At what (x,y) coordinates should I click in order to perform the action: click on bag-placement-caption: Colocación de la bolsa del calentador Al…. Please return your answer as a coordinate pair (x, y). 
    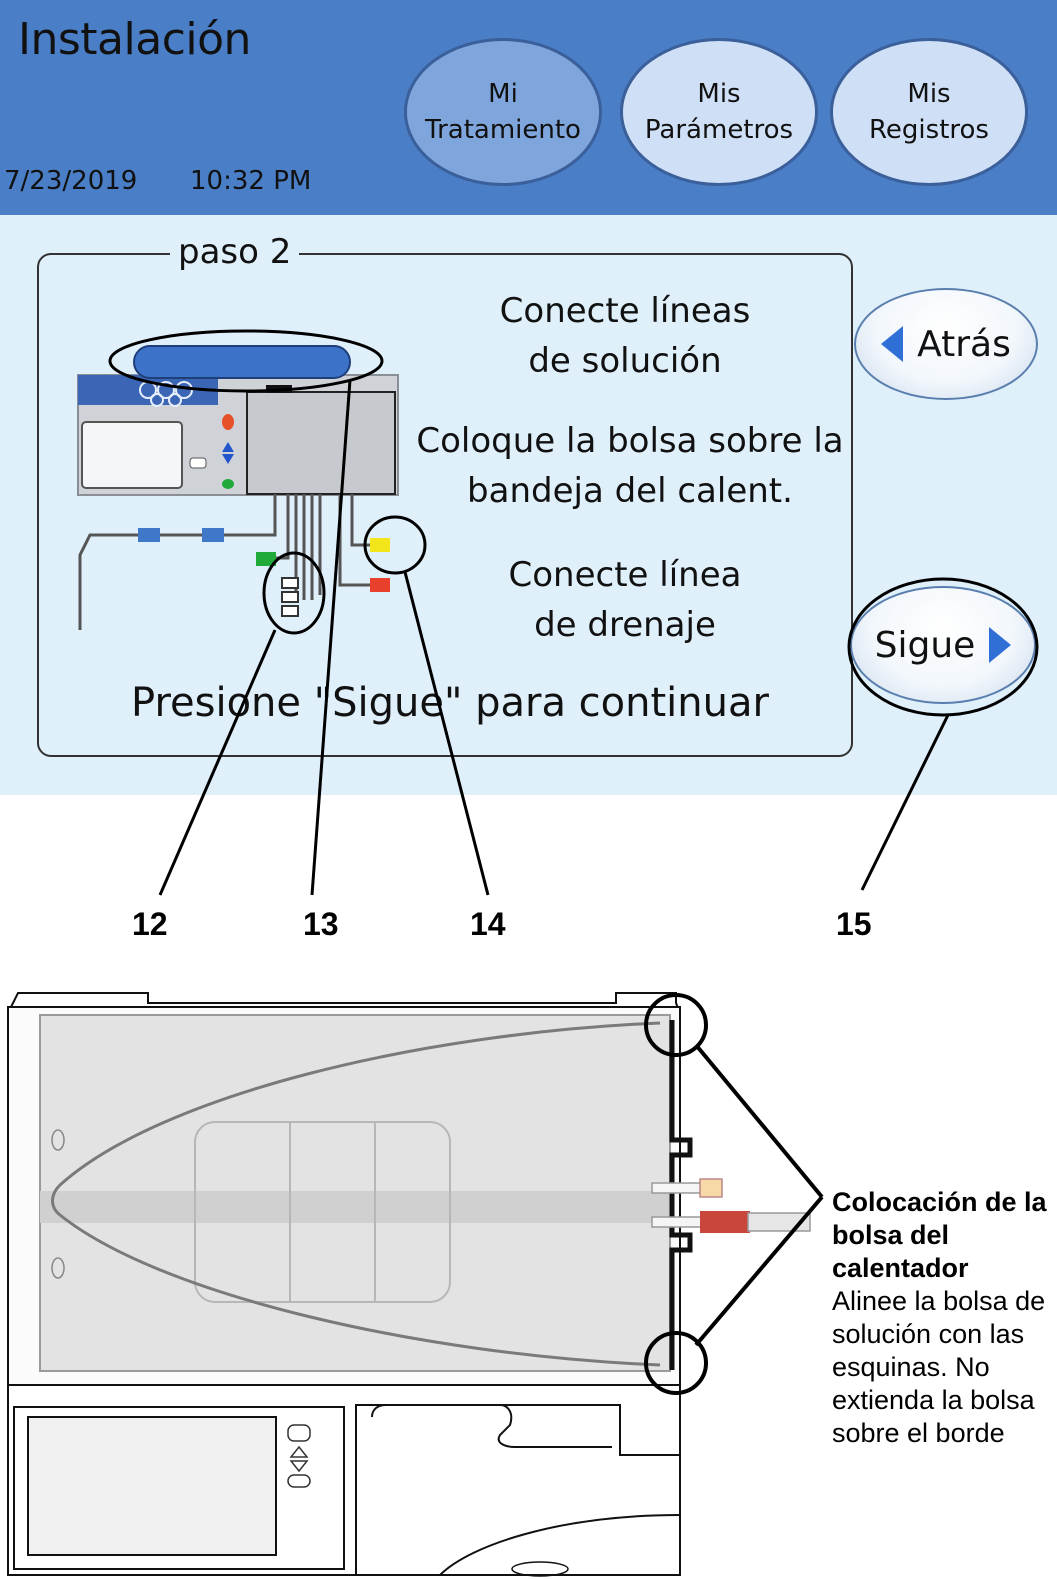
    Looking at the image, I should click on (944, 1318).